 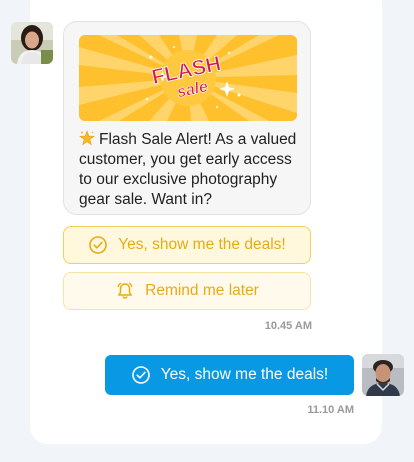 I want to click on show-deals-label: Yes, show me the deals!, so click(x=202, y=244).